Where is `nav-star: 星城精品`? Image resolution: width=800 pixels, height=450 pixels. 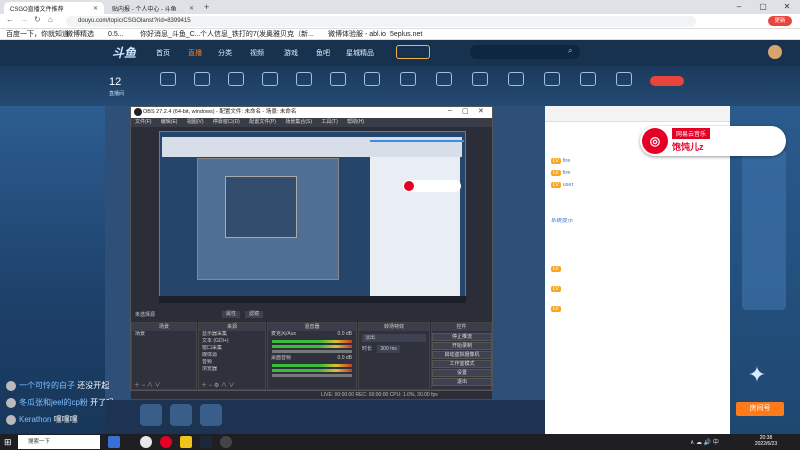
nav-star: 星城精品 is located at coordinates (360, 53).